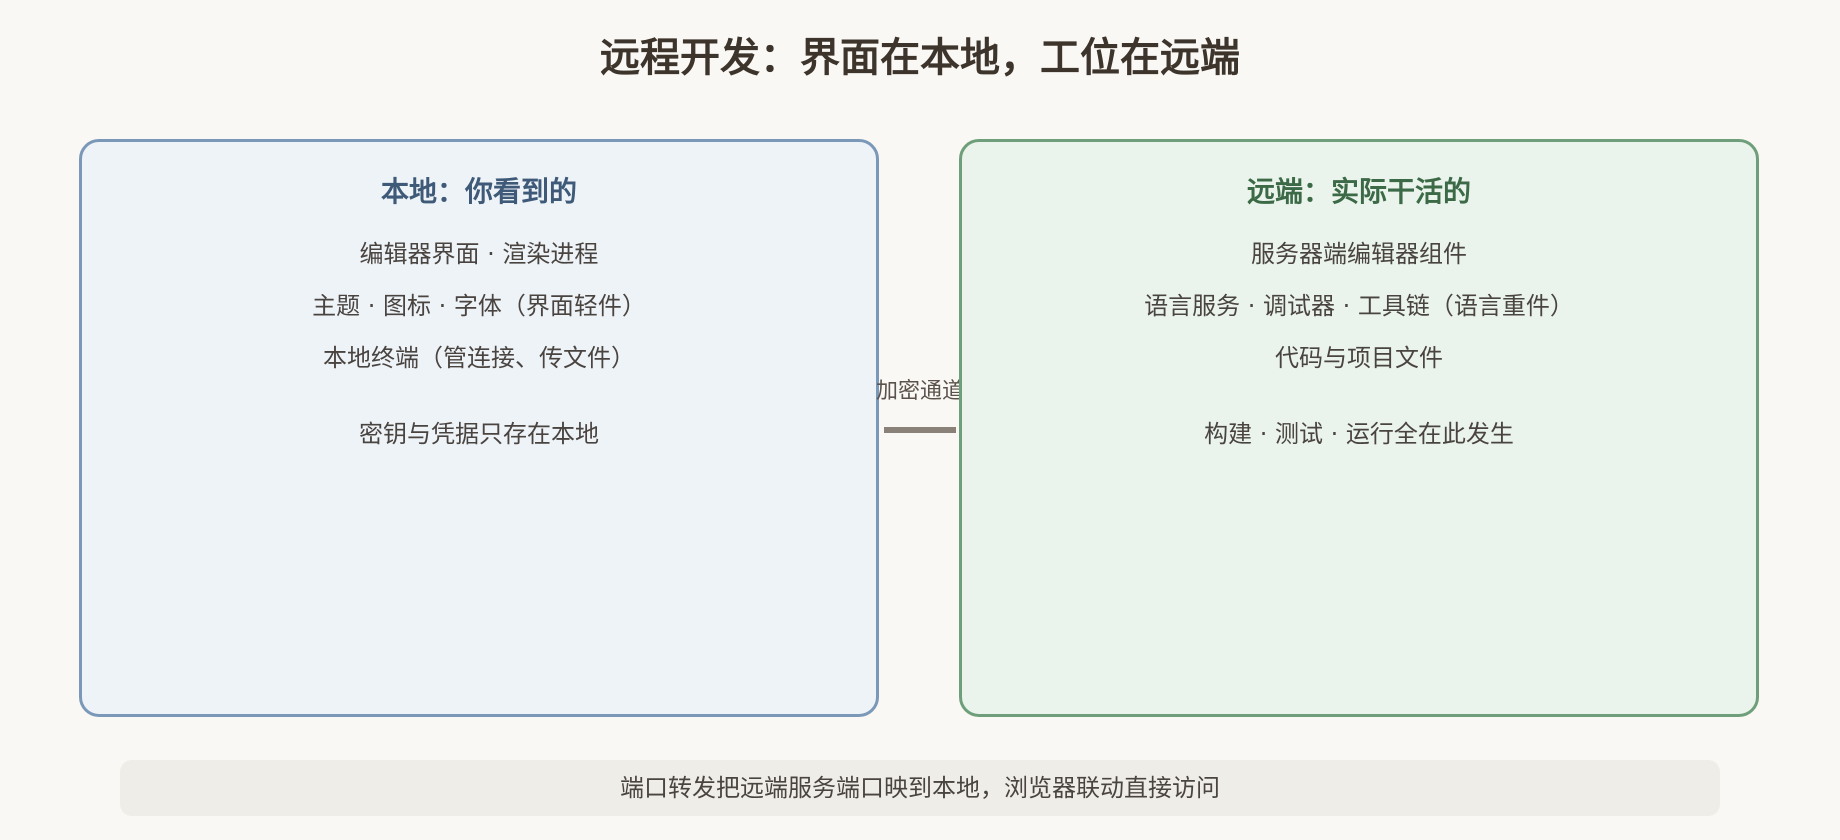 The width and height of the screenshot is (1840, 840). I want to click on tunnel-label: 加密通道, so click(919, 391).